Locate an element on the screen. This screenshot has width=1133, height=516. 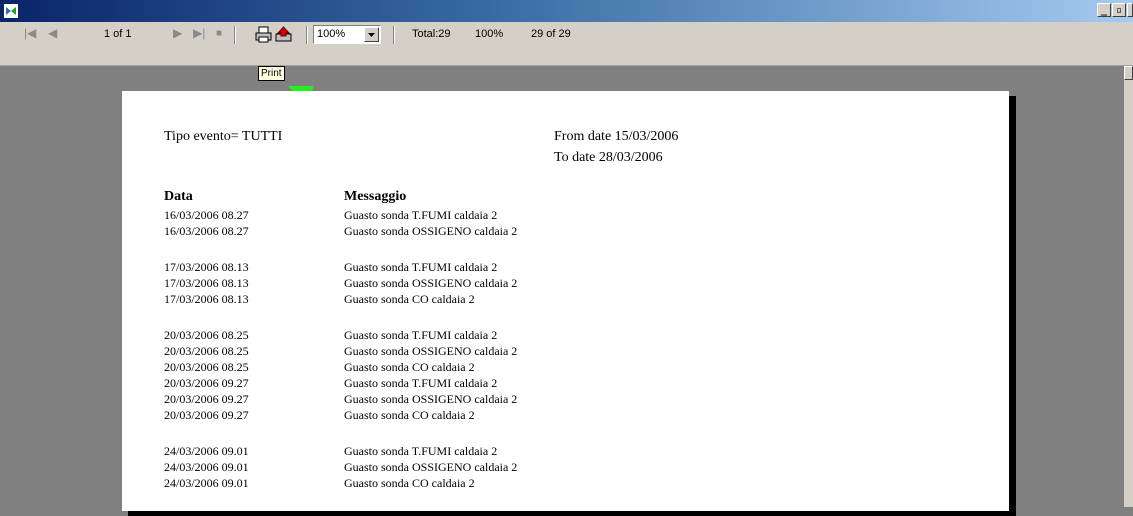
next-page-icon: ▶ is located at coordinates (177, 35).